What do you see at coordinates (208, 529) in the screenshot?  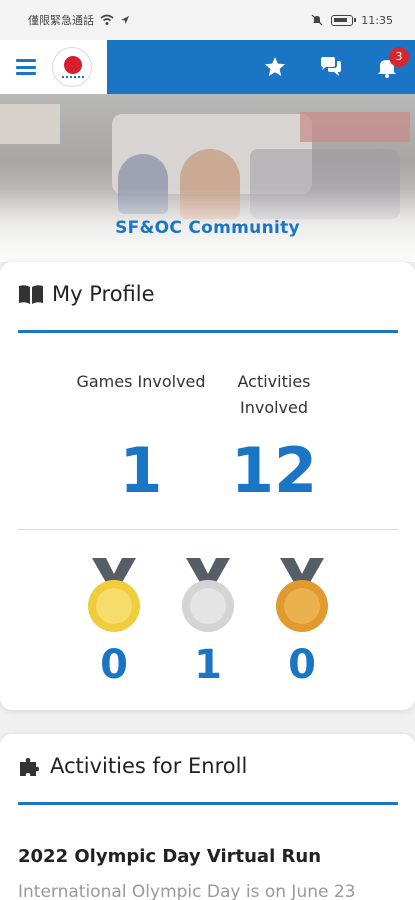 I see `profile-divider` at bounding box center [208, 529].